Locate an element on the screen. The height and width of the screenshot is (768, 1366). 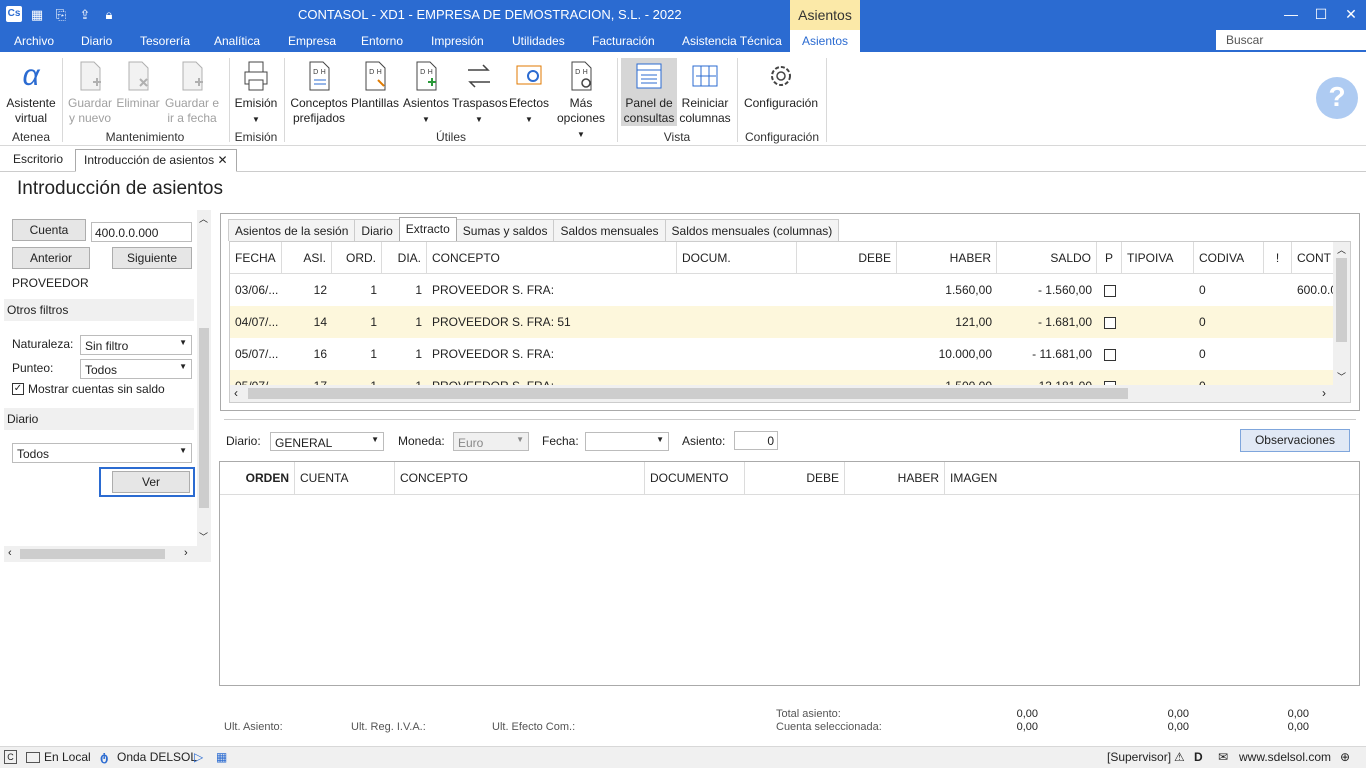
export-icon: ⇪ is located at coordinates (85, 15).